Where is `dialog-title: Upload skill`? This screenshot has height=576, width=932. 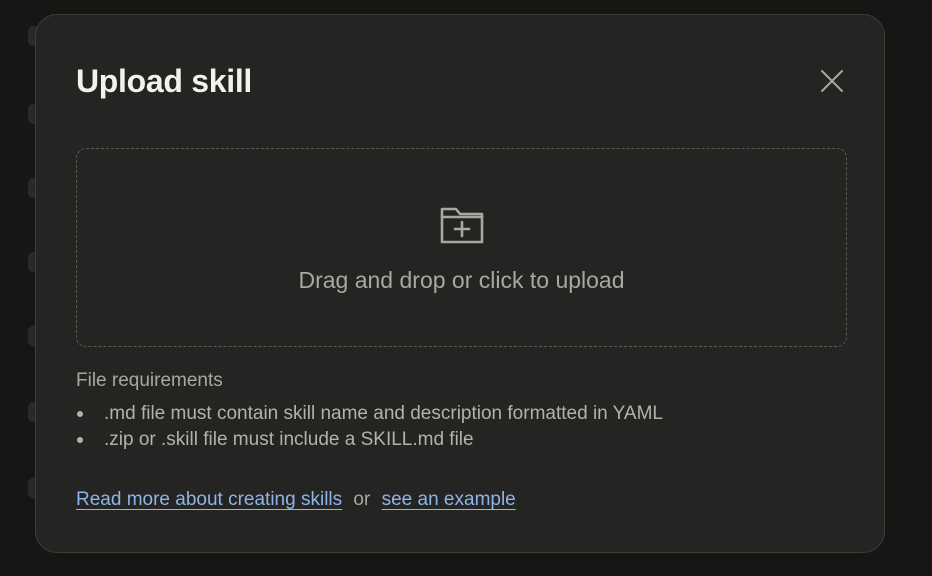
dialog-title: Upload skill is located at coordinates (164, 81).